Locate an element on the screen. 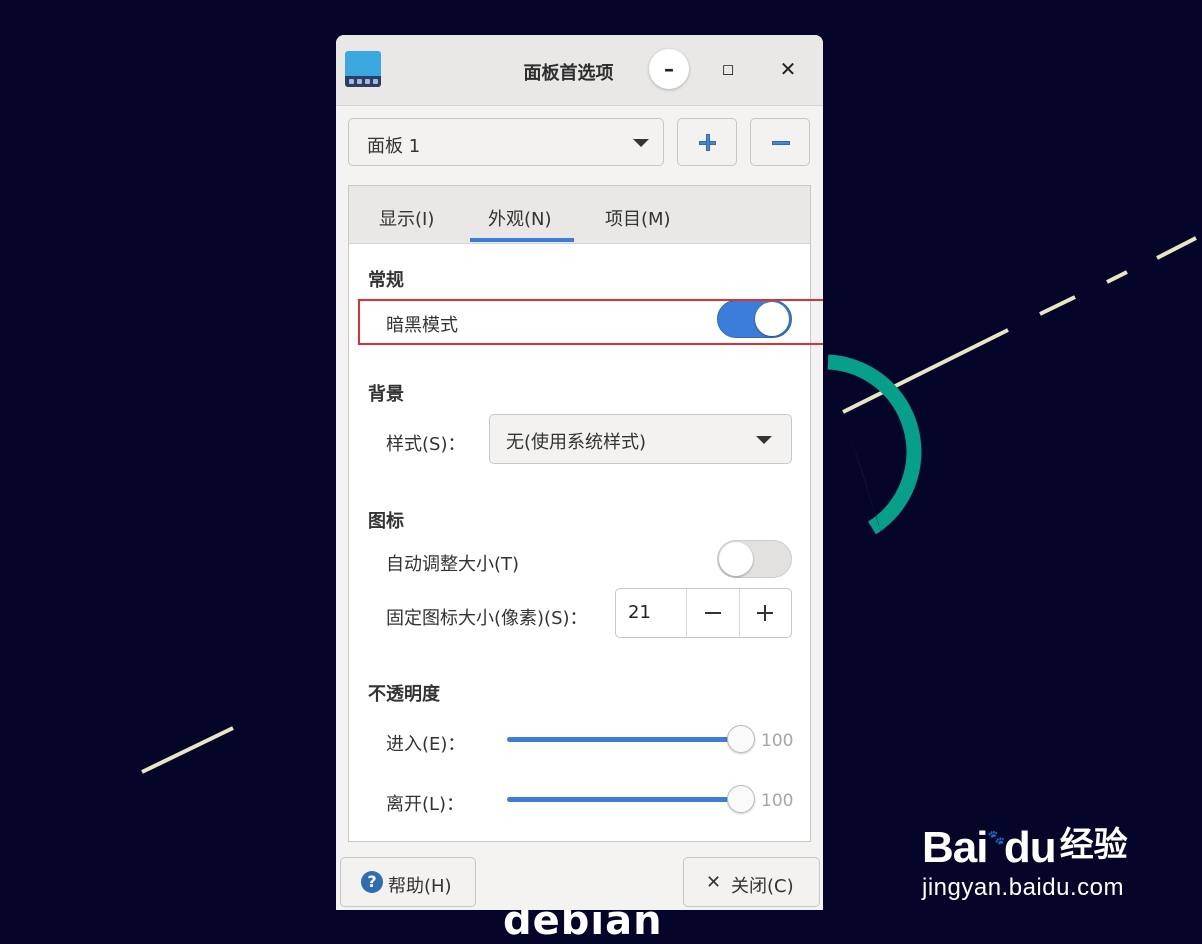 The image size is (1202, 944). watermark-title: 经验 is located at coordinates (1093, 845).